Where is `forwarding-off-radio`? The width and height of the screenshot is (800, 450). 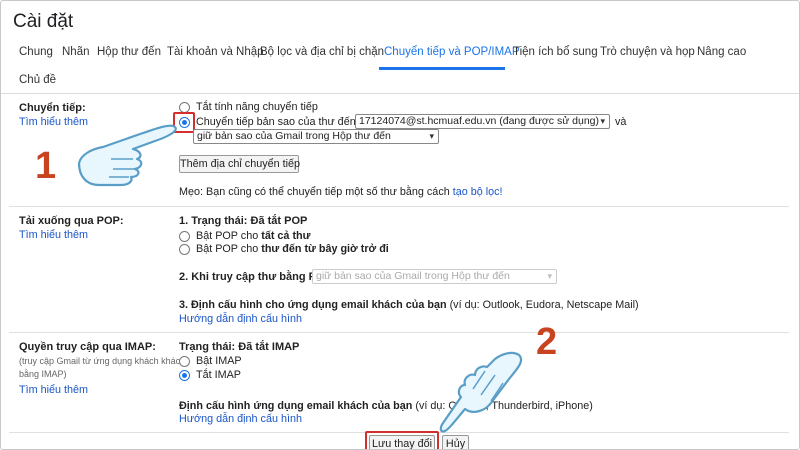 forwarding-off-radio is located at coordinates (184, 107).